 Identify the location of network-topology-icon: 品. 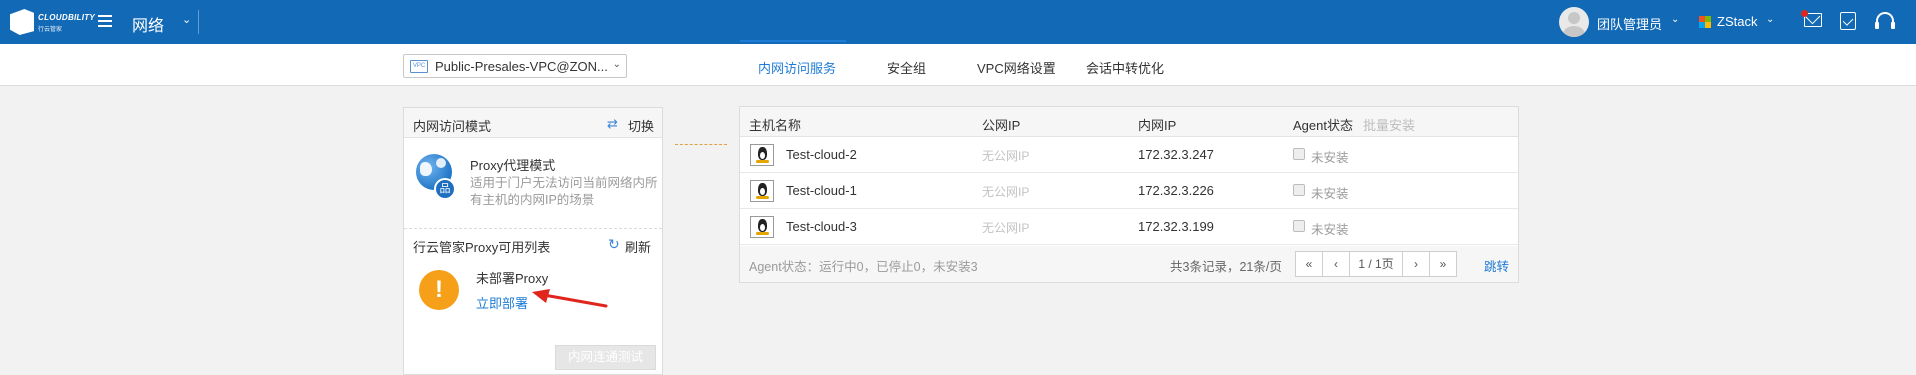
(445, 189).